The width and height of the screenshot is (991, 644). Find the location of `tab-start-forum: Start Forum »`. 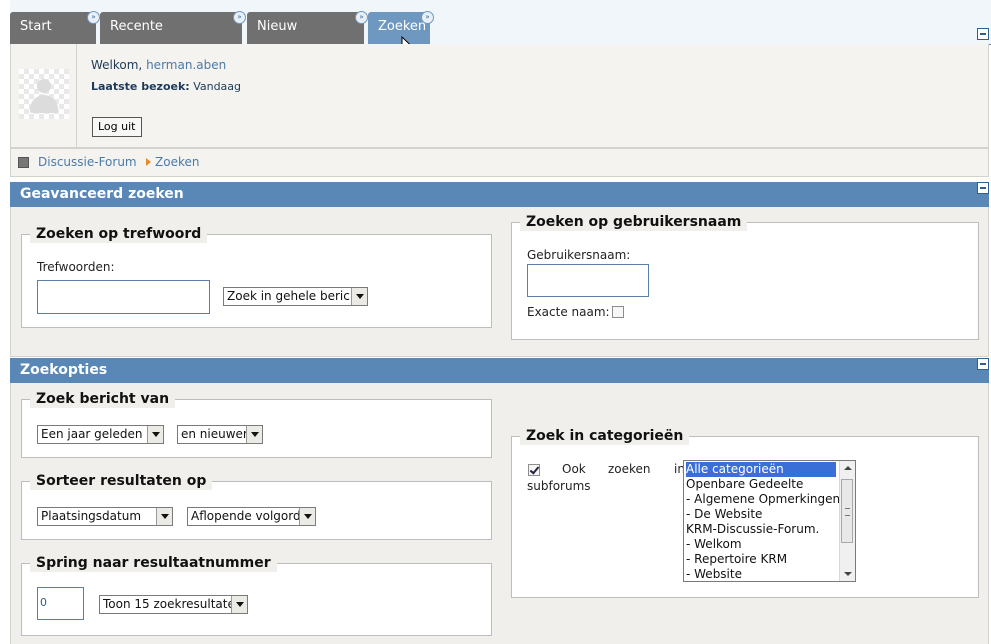

tab-start-forum: Start Forum » is located at coordinates (55, 37).